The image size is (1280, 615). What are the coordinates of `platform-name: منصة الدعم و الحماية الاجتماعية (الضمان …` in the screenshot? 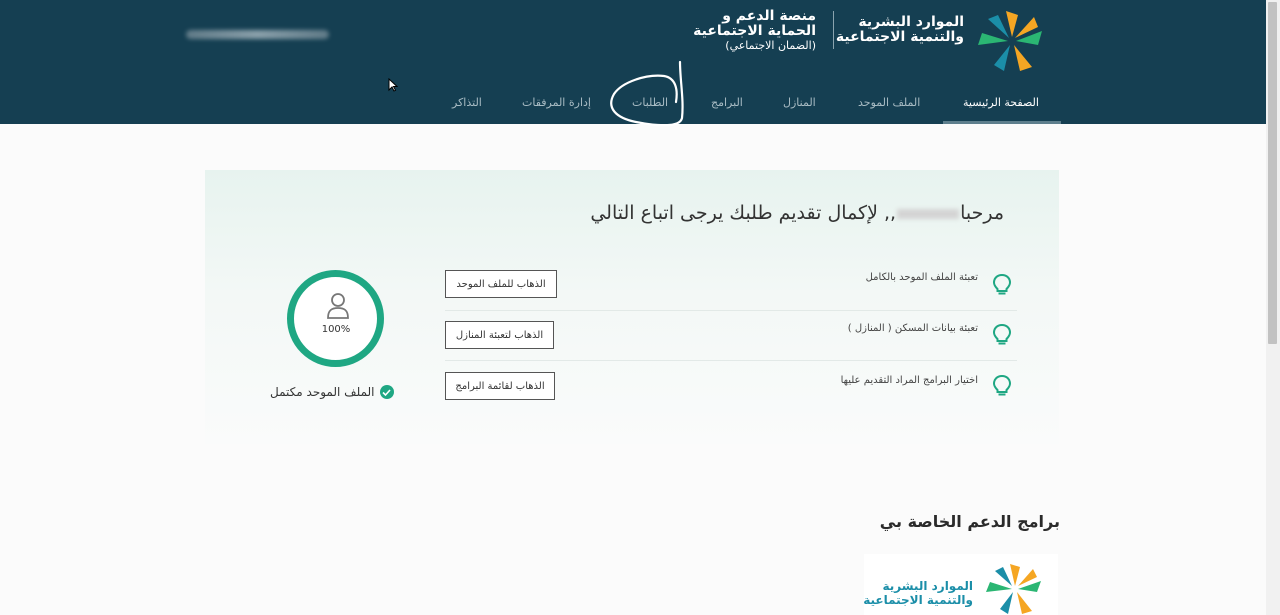 It's located at (754, 31).